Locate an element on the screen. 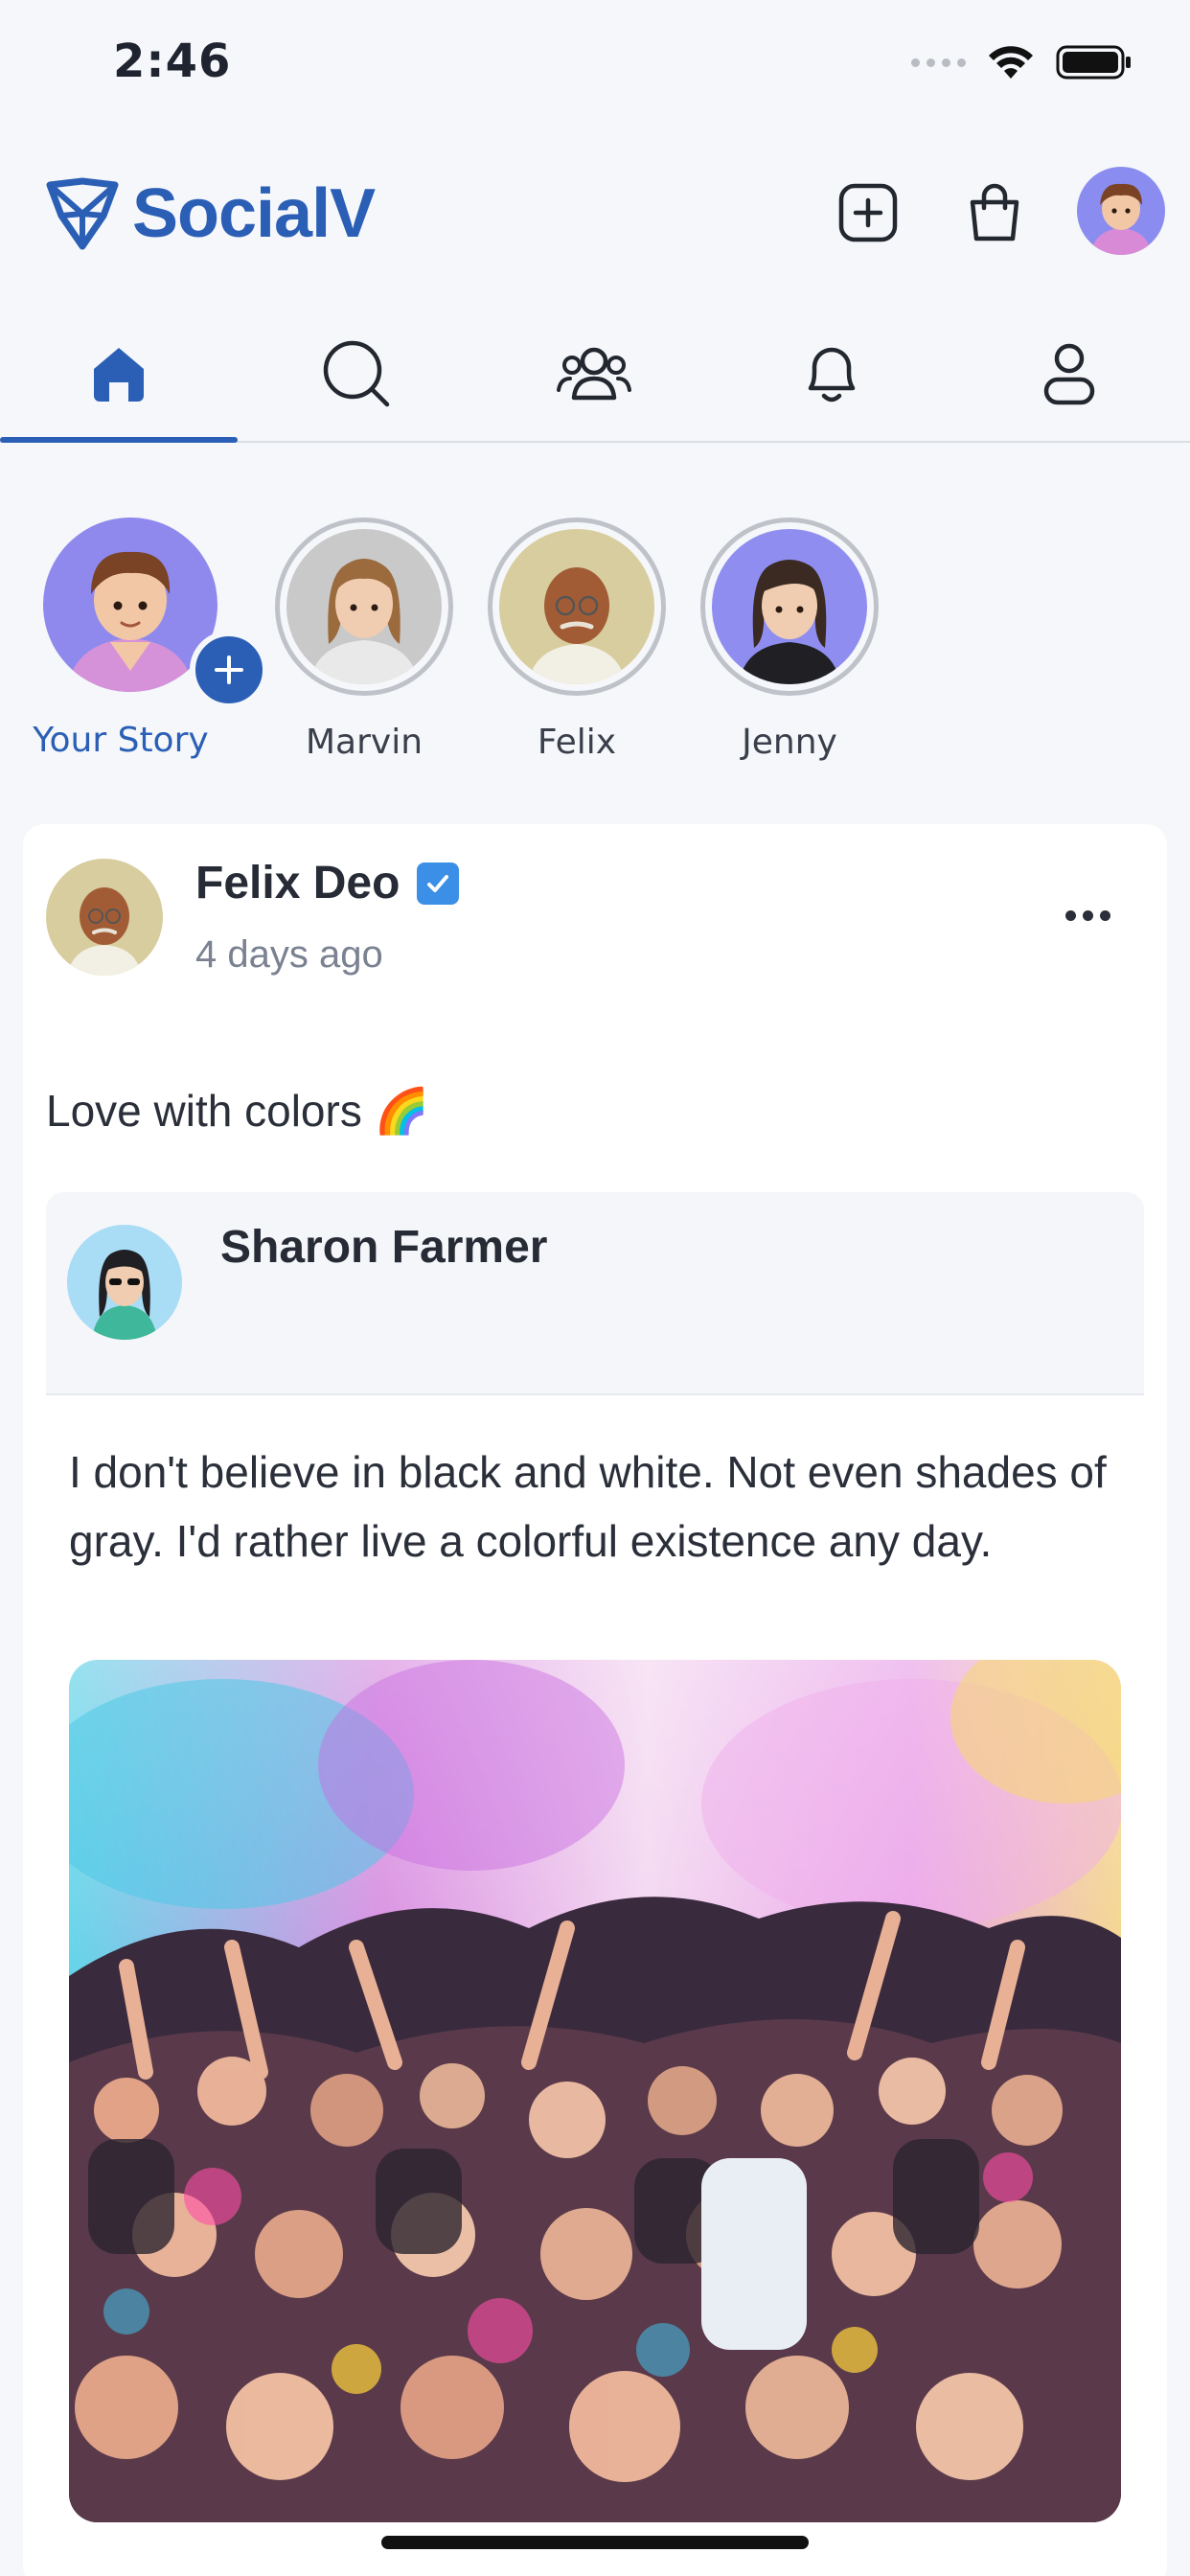  main-tab-bar is located at coordinates (595, 375).